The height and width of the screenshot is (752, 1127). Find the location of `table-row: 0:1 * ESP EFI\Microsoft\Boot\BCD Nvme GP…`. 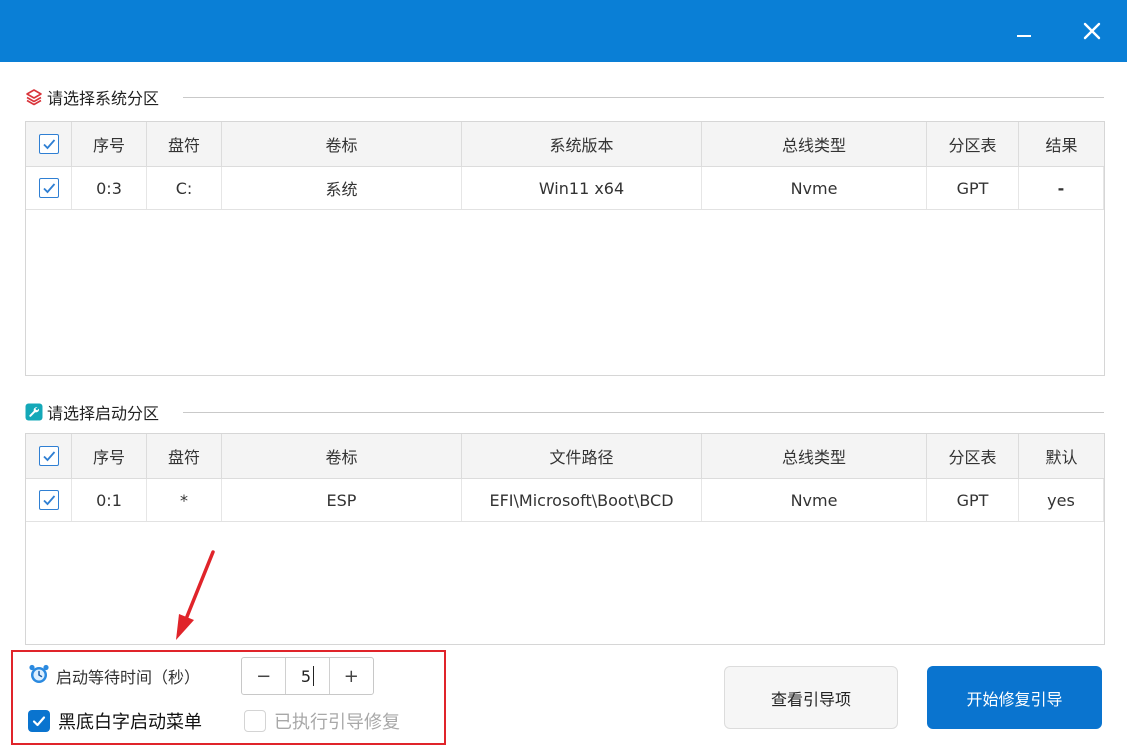

table-row: 0:1 * ESP EFI\Microsoft\Boot\BCD Nvme GP… is located at coordinates (565, 500).